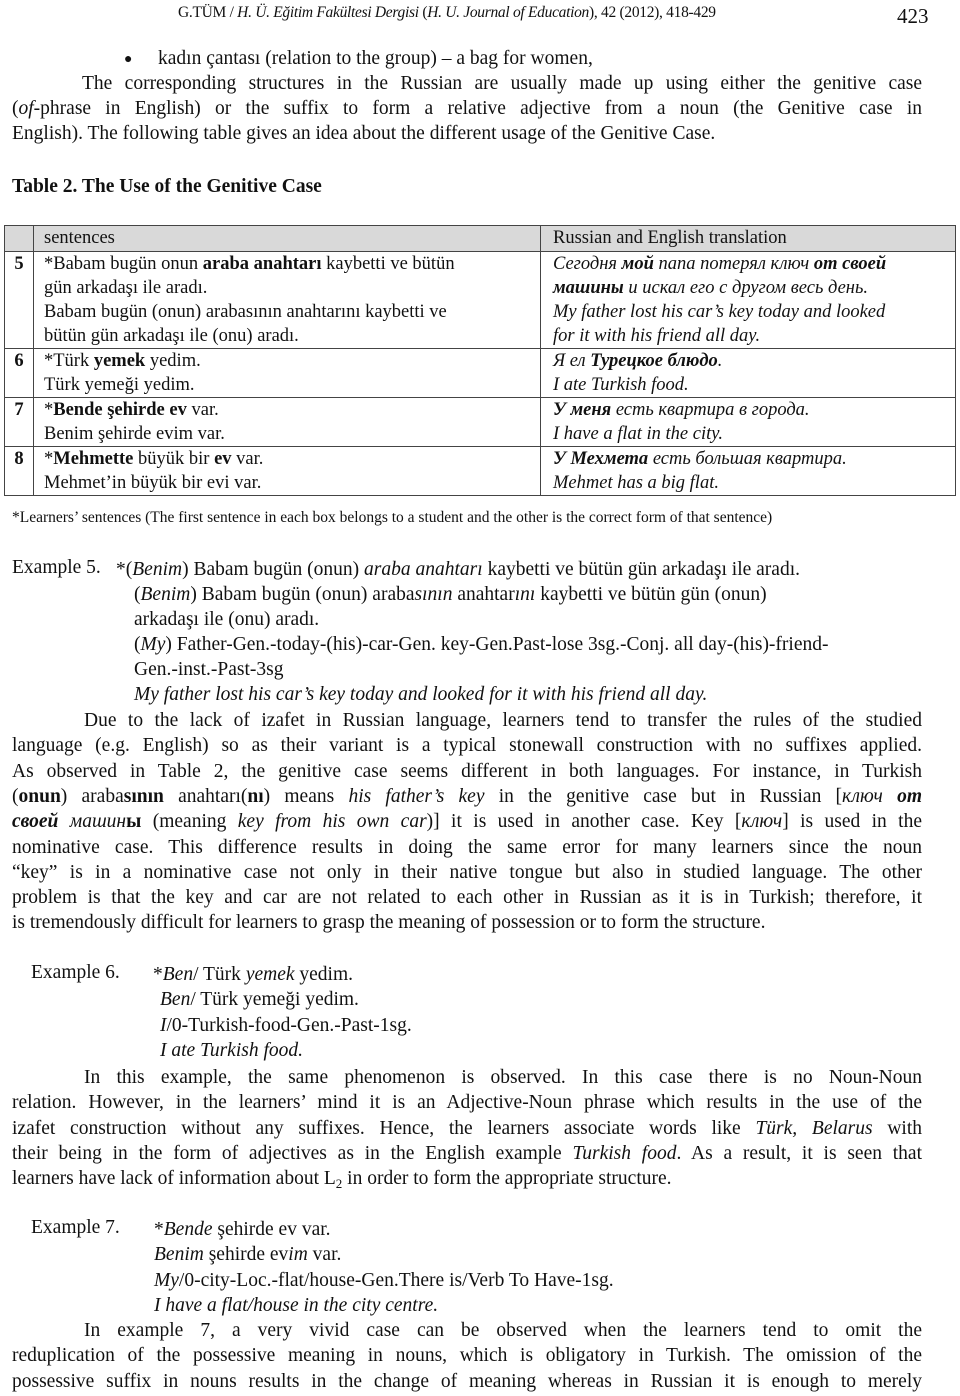 This screenshot has height=1396, width=960. I want to click on translation-line: У меня есть квартира в города., so click(751, 410).